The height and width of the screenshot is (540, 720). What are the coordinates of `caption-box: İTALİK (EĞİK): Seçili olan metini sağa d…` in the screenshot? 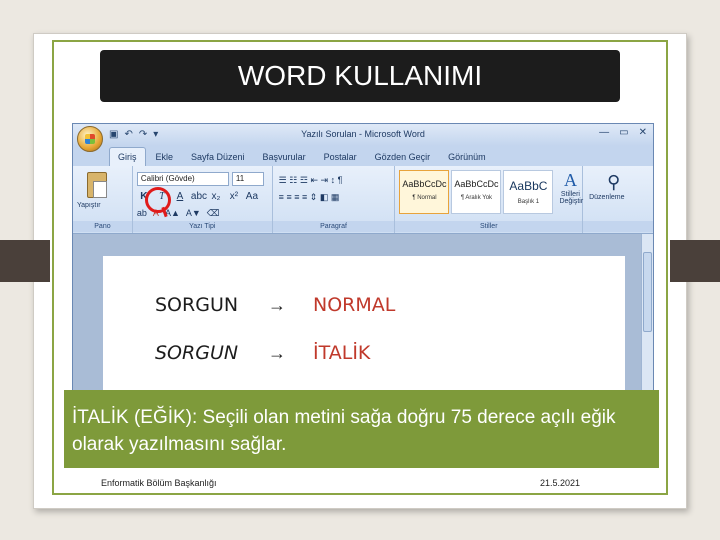 It's located at (361, 429).